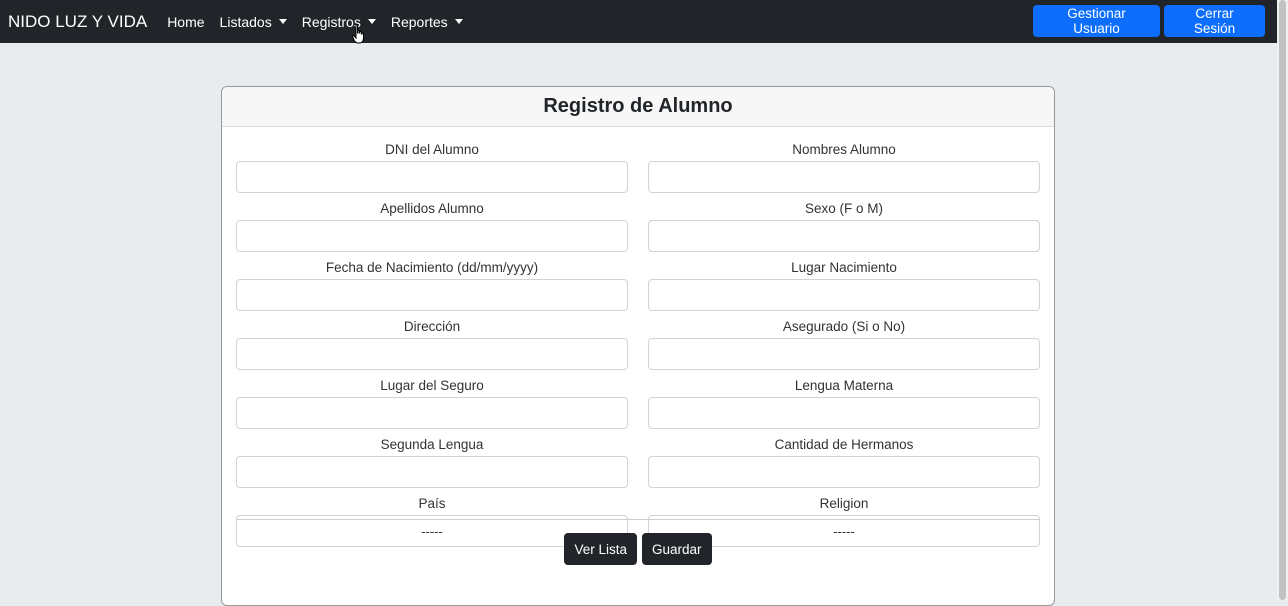 This screenshot has height=606, width=1288. I want to click on fecha-nacimiento-input, so click(432, 295).